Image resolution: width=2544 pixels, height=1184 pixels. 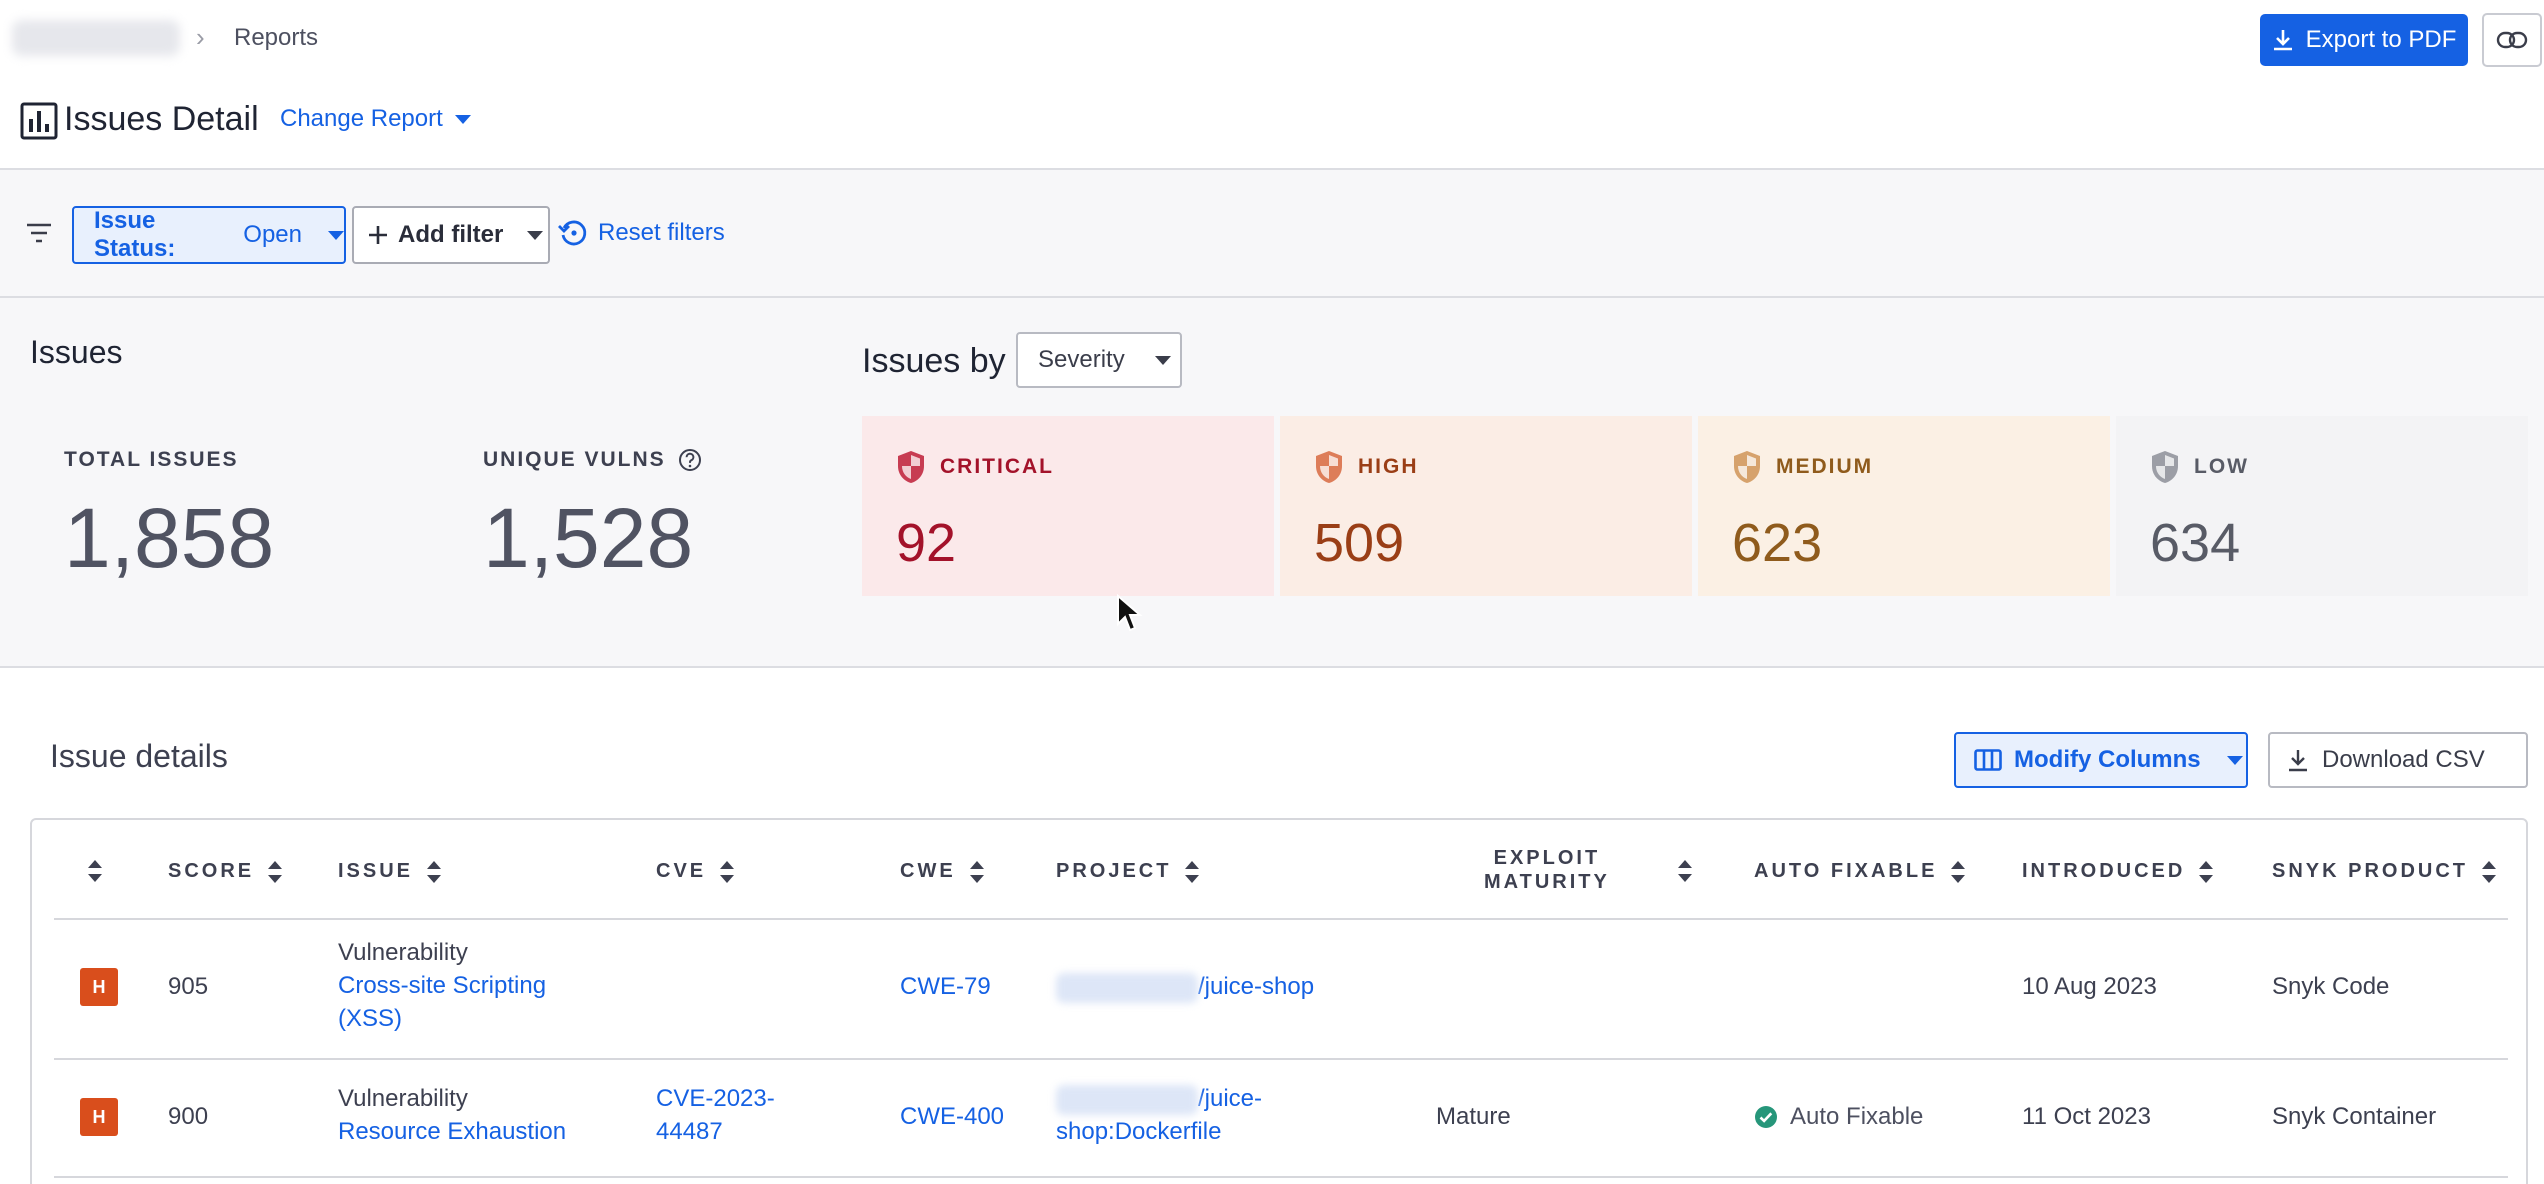 What do you see at coordinates (2118, 871) in the screenshot?
I see `column-header-introduced: INTRODUCED` at bounding box center [2118, 871].